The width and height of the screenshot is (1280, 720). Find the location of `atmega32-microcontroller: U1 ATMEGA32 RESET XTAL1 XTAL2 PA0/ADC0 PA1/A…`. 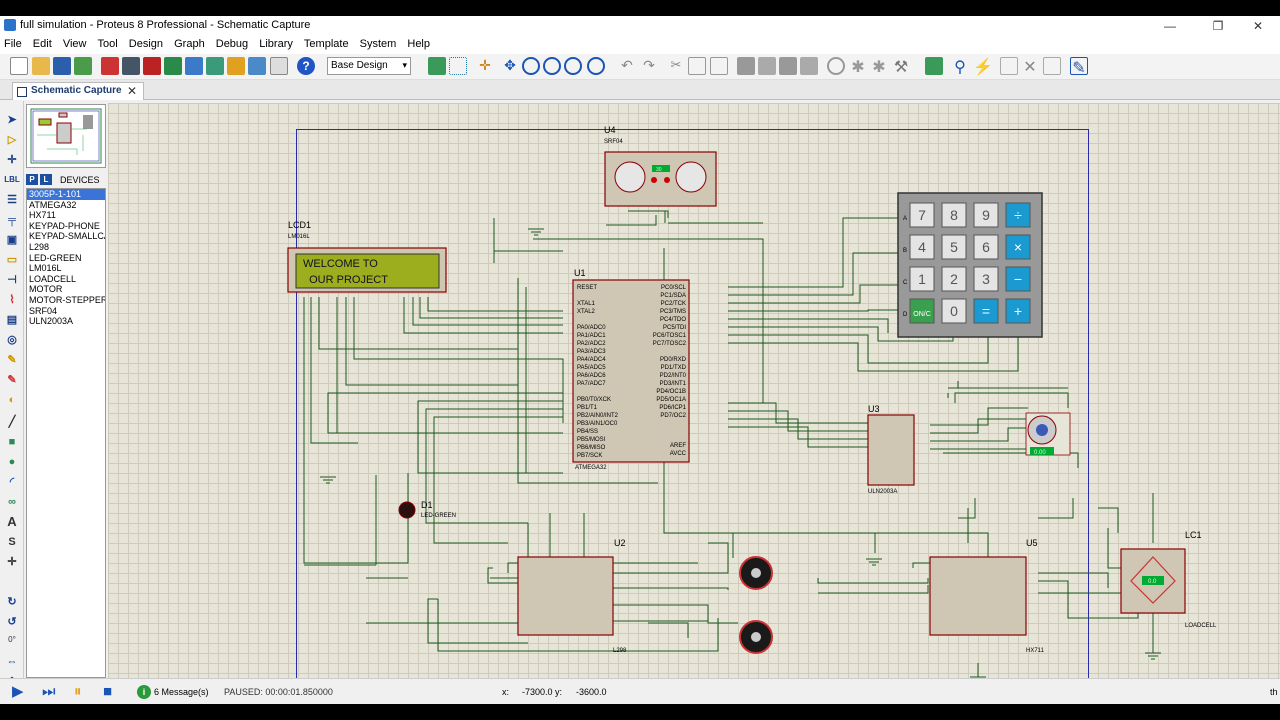

atmega32-microcontroller: U1 ATMEGA32 RESET XTAL1 XTAL2 PA0/ADC0 PA1/A… is located at coordinates (631, 369).